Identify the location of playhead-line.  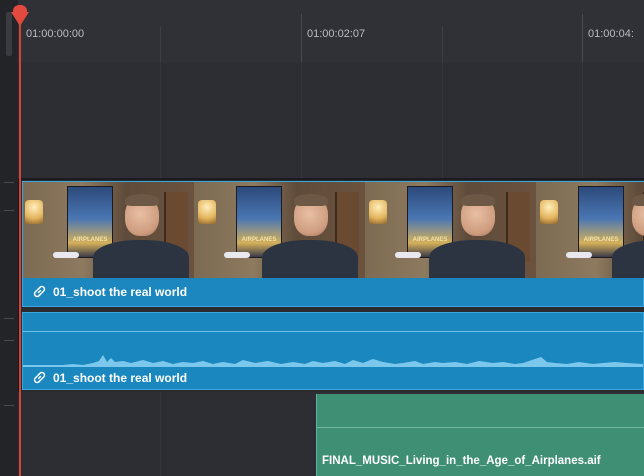
(20, 246).